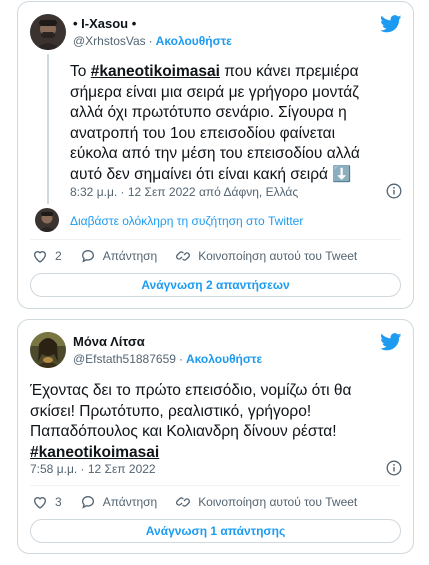 The height and width of the screenshot is (565, 429). I want to click on like-count: 3, so click(58, 502).